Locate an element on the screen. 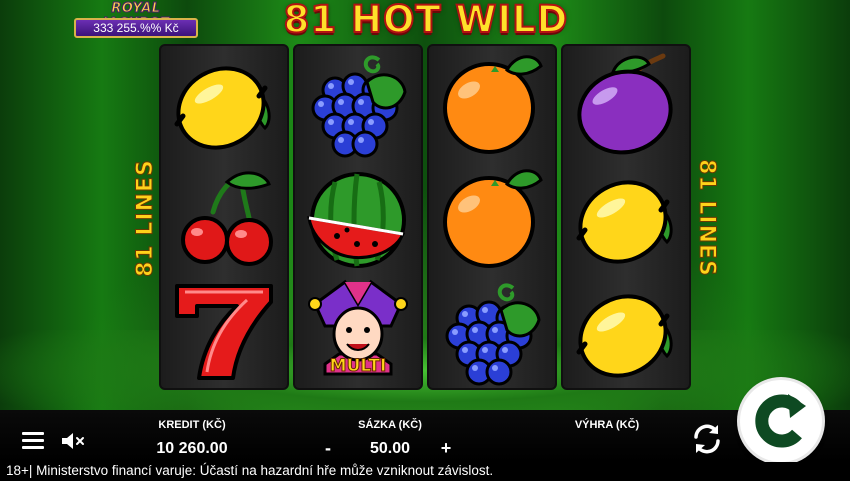  symbol-plum is located at coordinates (626, 103).